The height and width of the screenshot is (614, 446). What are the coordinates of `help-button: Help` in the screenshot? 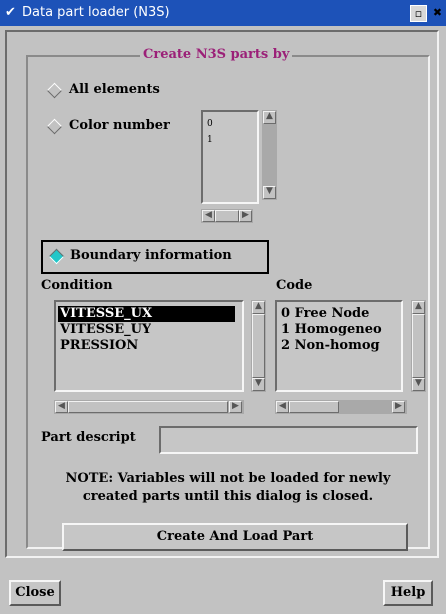 It's located at (408, 593).